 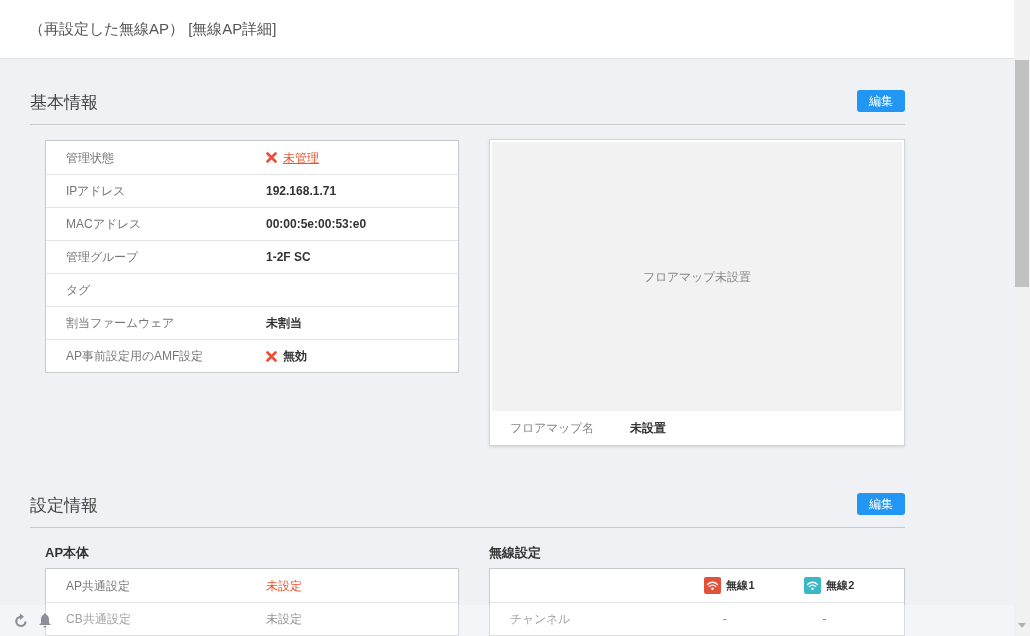 What do you see at coordinates (1022, 318) in the screenshot?
I see `scrollbar` at bounding box center [1022, 318].